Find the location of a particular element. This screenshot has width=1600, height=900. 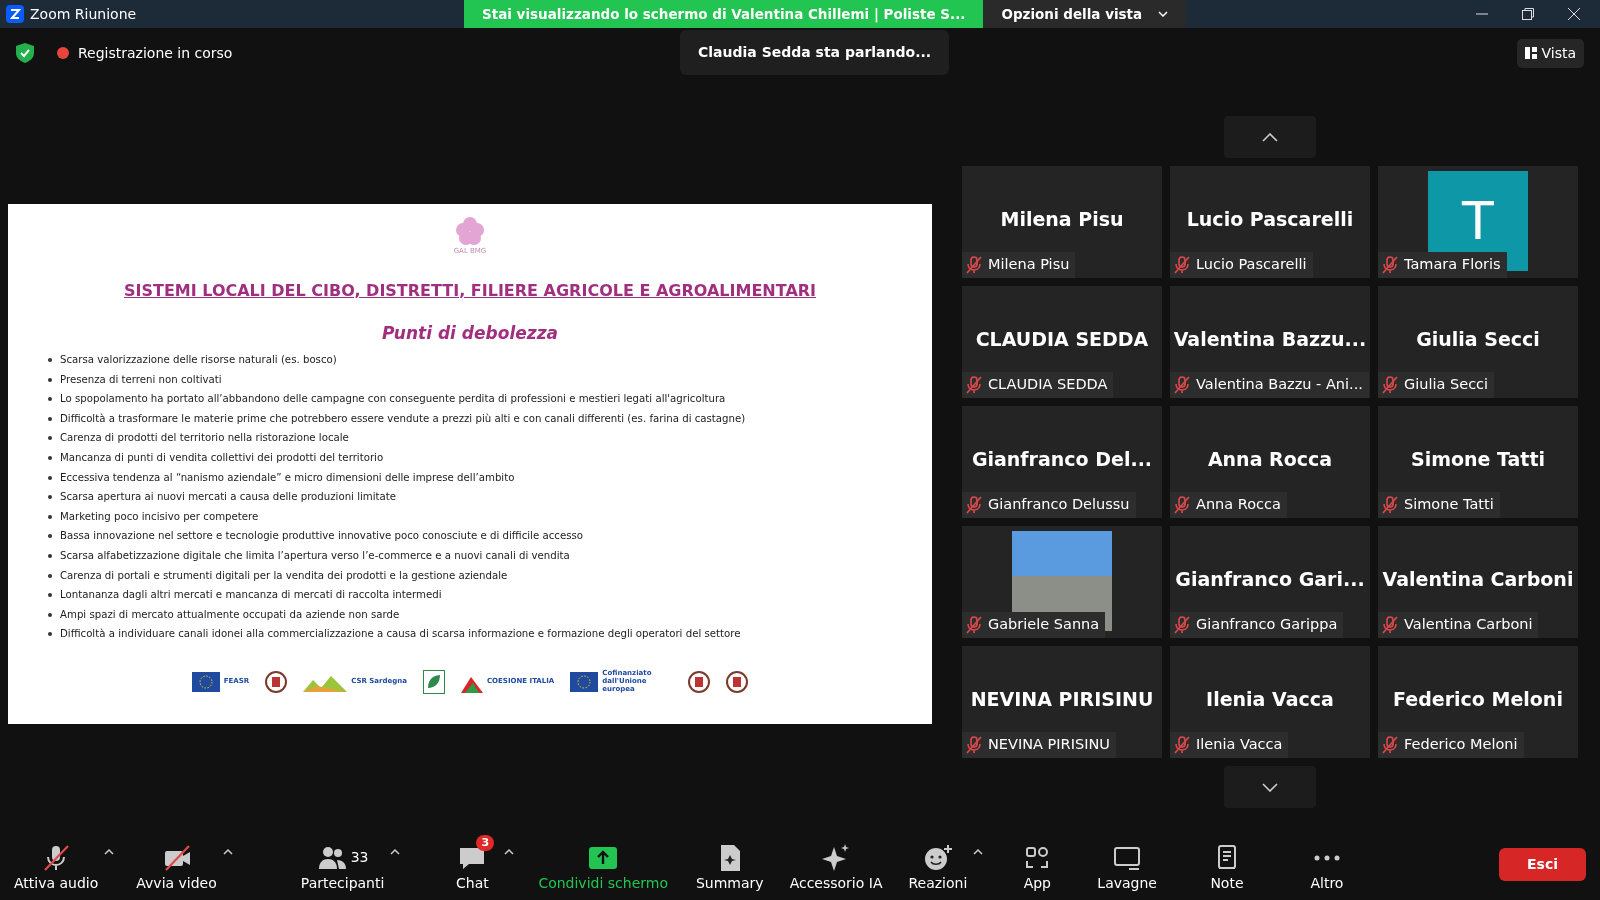

bullet-text: Difficoltà a trasformare le materie prime che potrebbero essere vendute a prezzi più alti e con canali differenti (es. farina di castagne) is located at coordinates (403, 418).